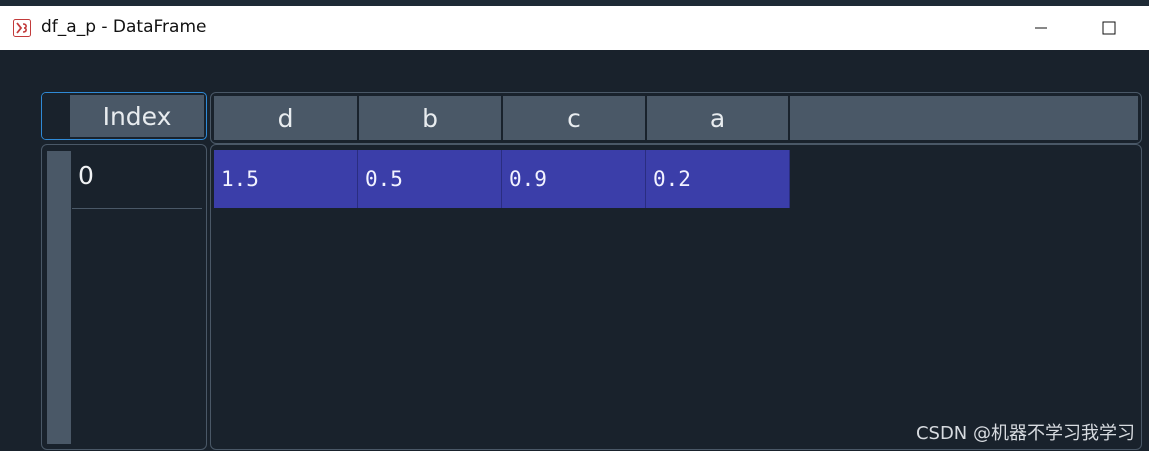 The height and width of the screenshot is (451, 1149). What do you see at coordinates (430, 179) in the screenshot?
I see `data-cell-b: 0.5` at bounding box center [430, 179].